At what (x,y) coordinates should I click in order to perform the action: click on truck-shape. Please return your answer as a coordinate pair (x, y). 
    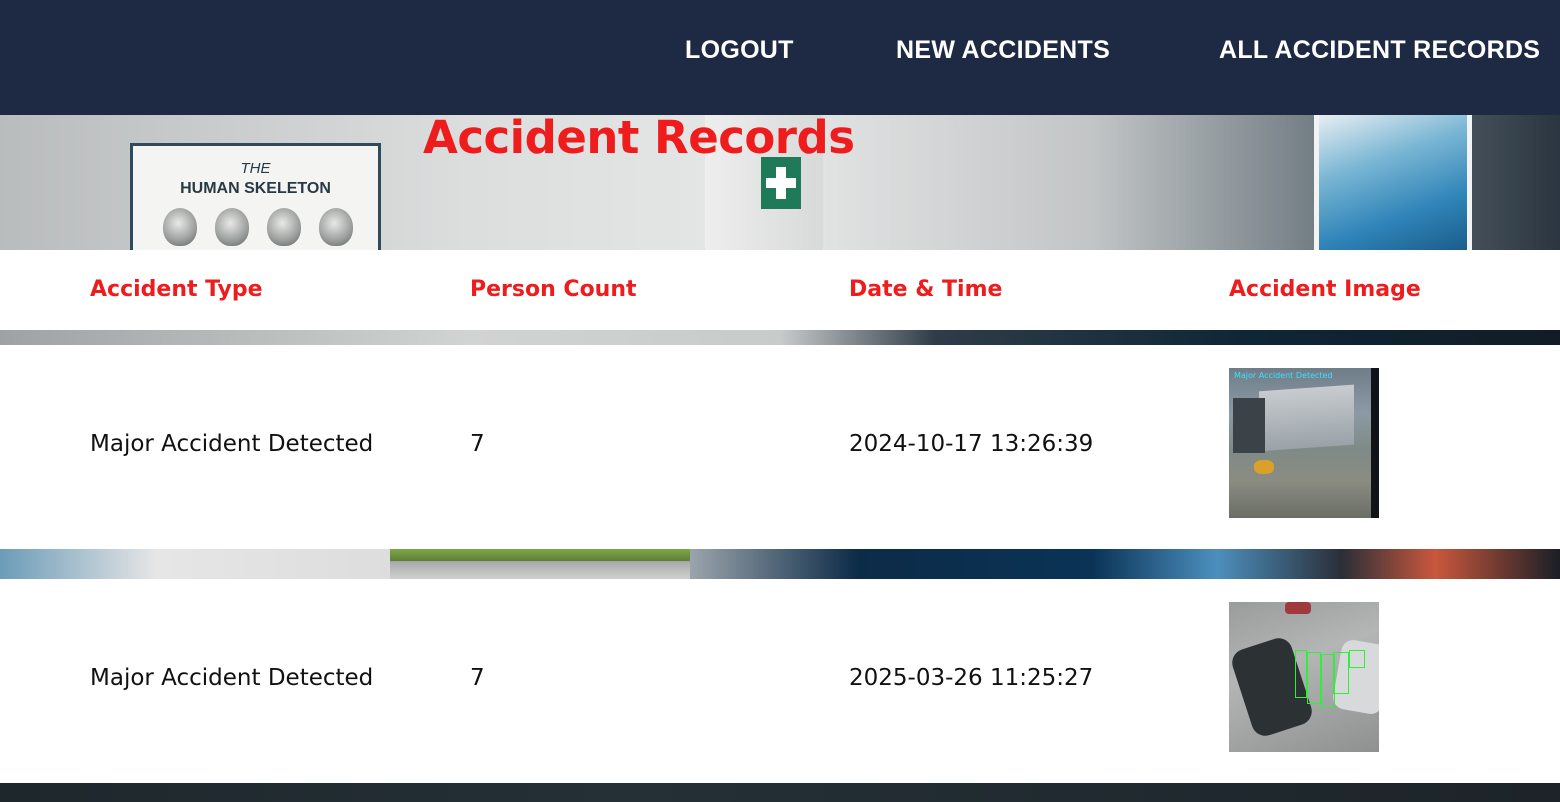
    Looking at the image, I should click on (1306, 418).